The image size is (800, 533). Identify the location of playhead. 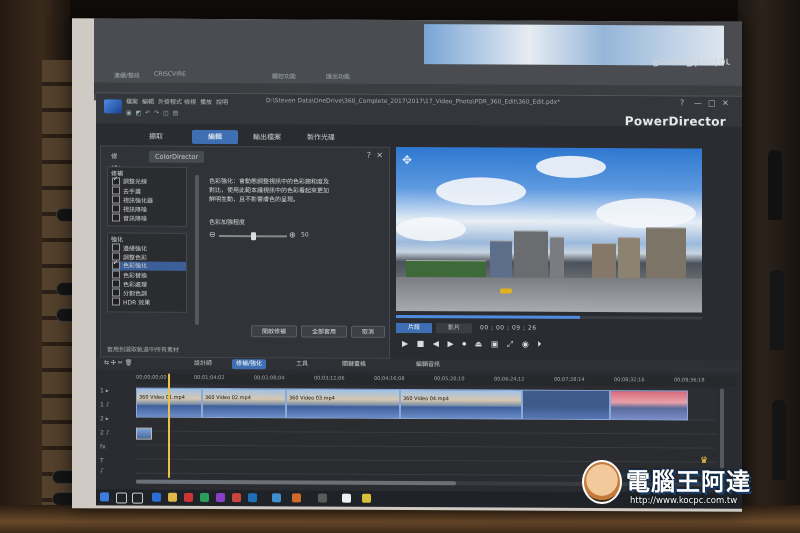
(169, 425).